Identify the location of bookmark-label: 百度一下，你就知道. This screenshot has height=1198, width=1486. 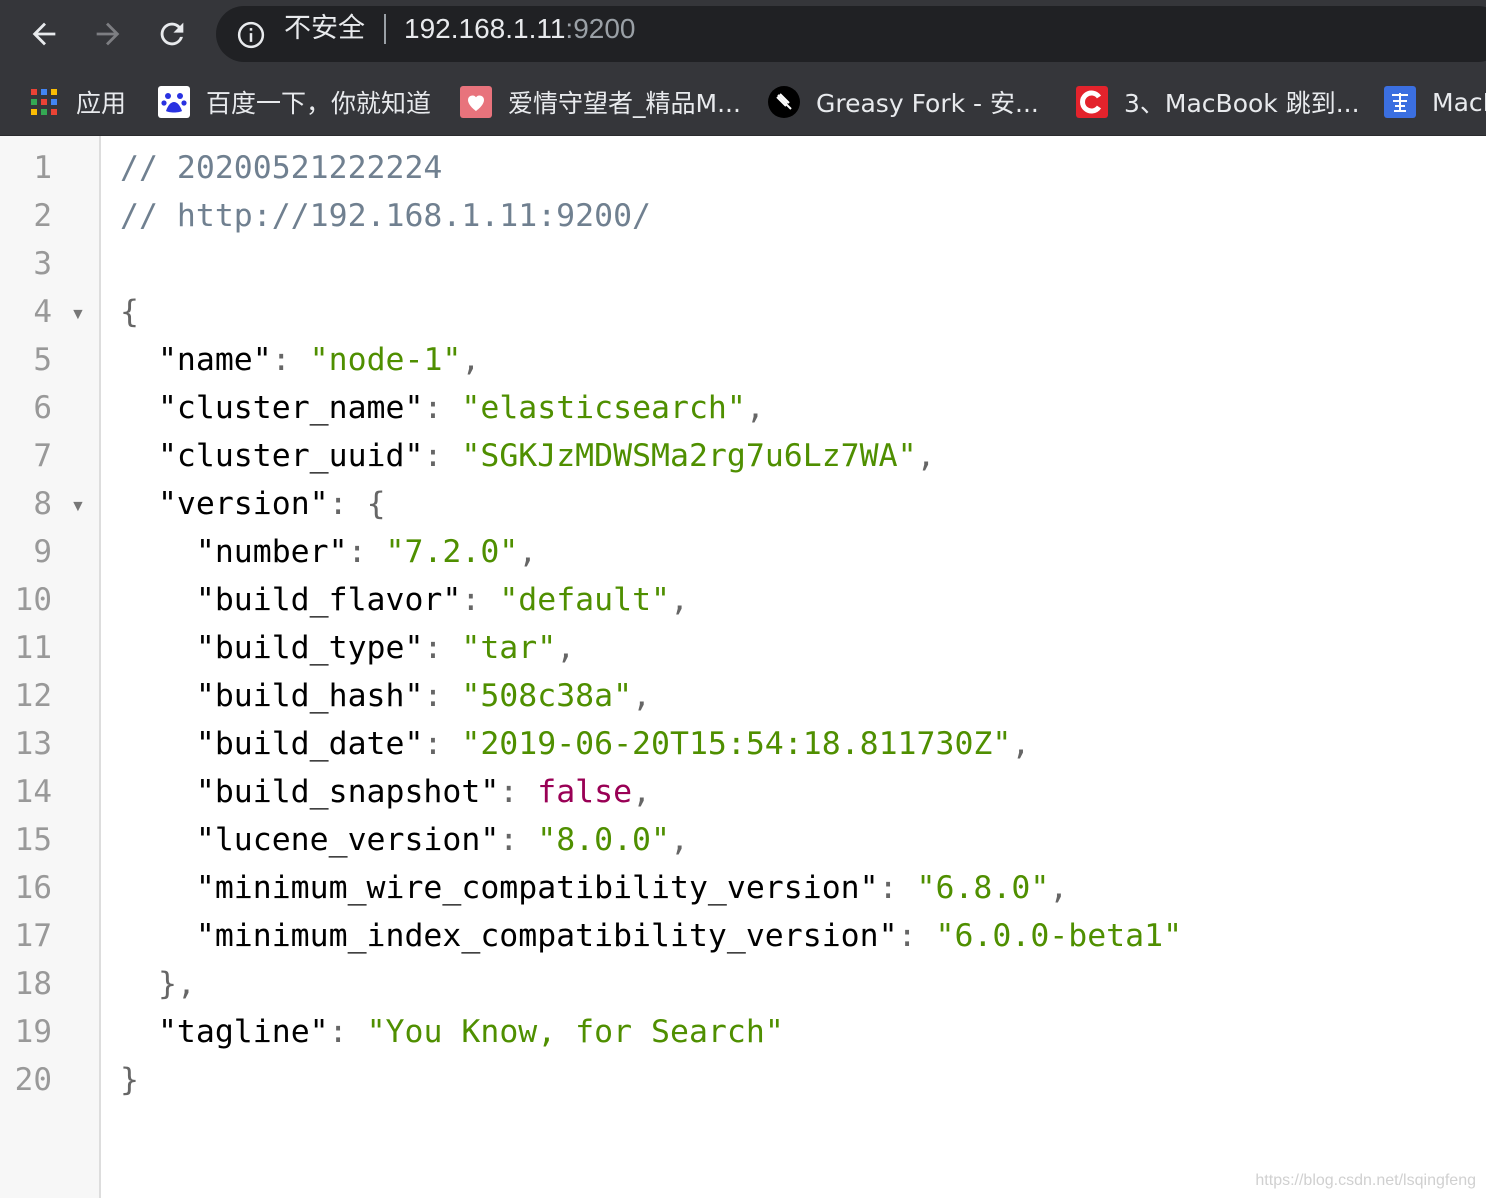
(319, 103).